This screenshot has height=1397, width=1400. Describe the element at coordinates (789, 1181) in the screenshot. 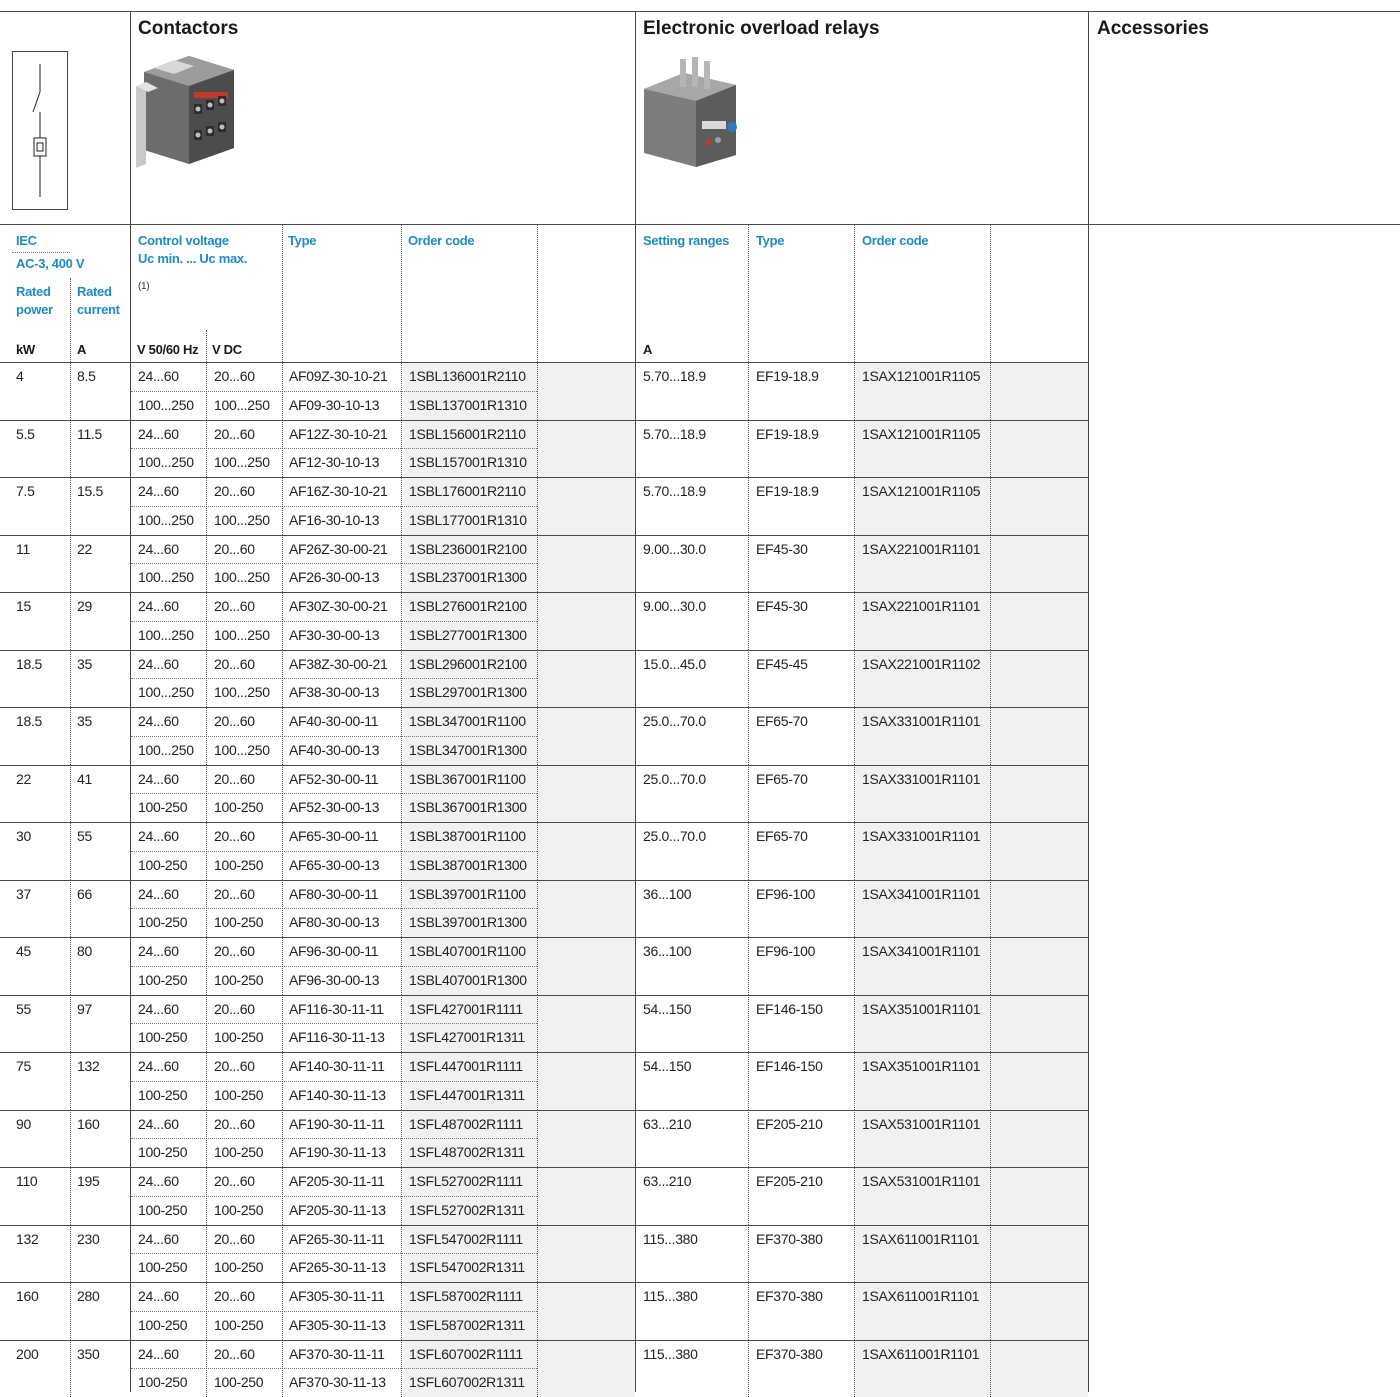

I see `cell-rtype: EF205-210` at that location.